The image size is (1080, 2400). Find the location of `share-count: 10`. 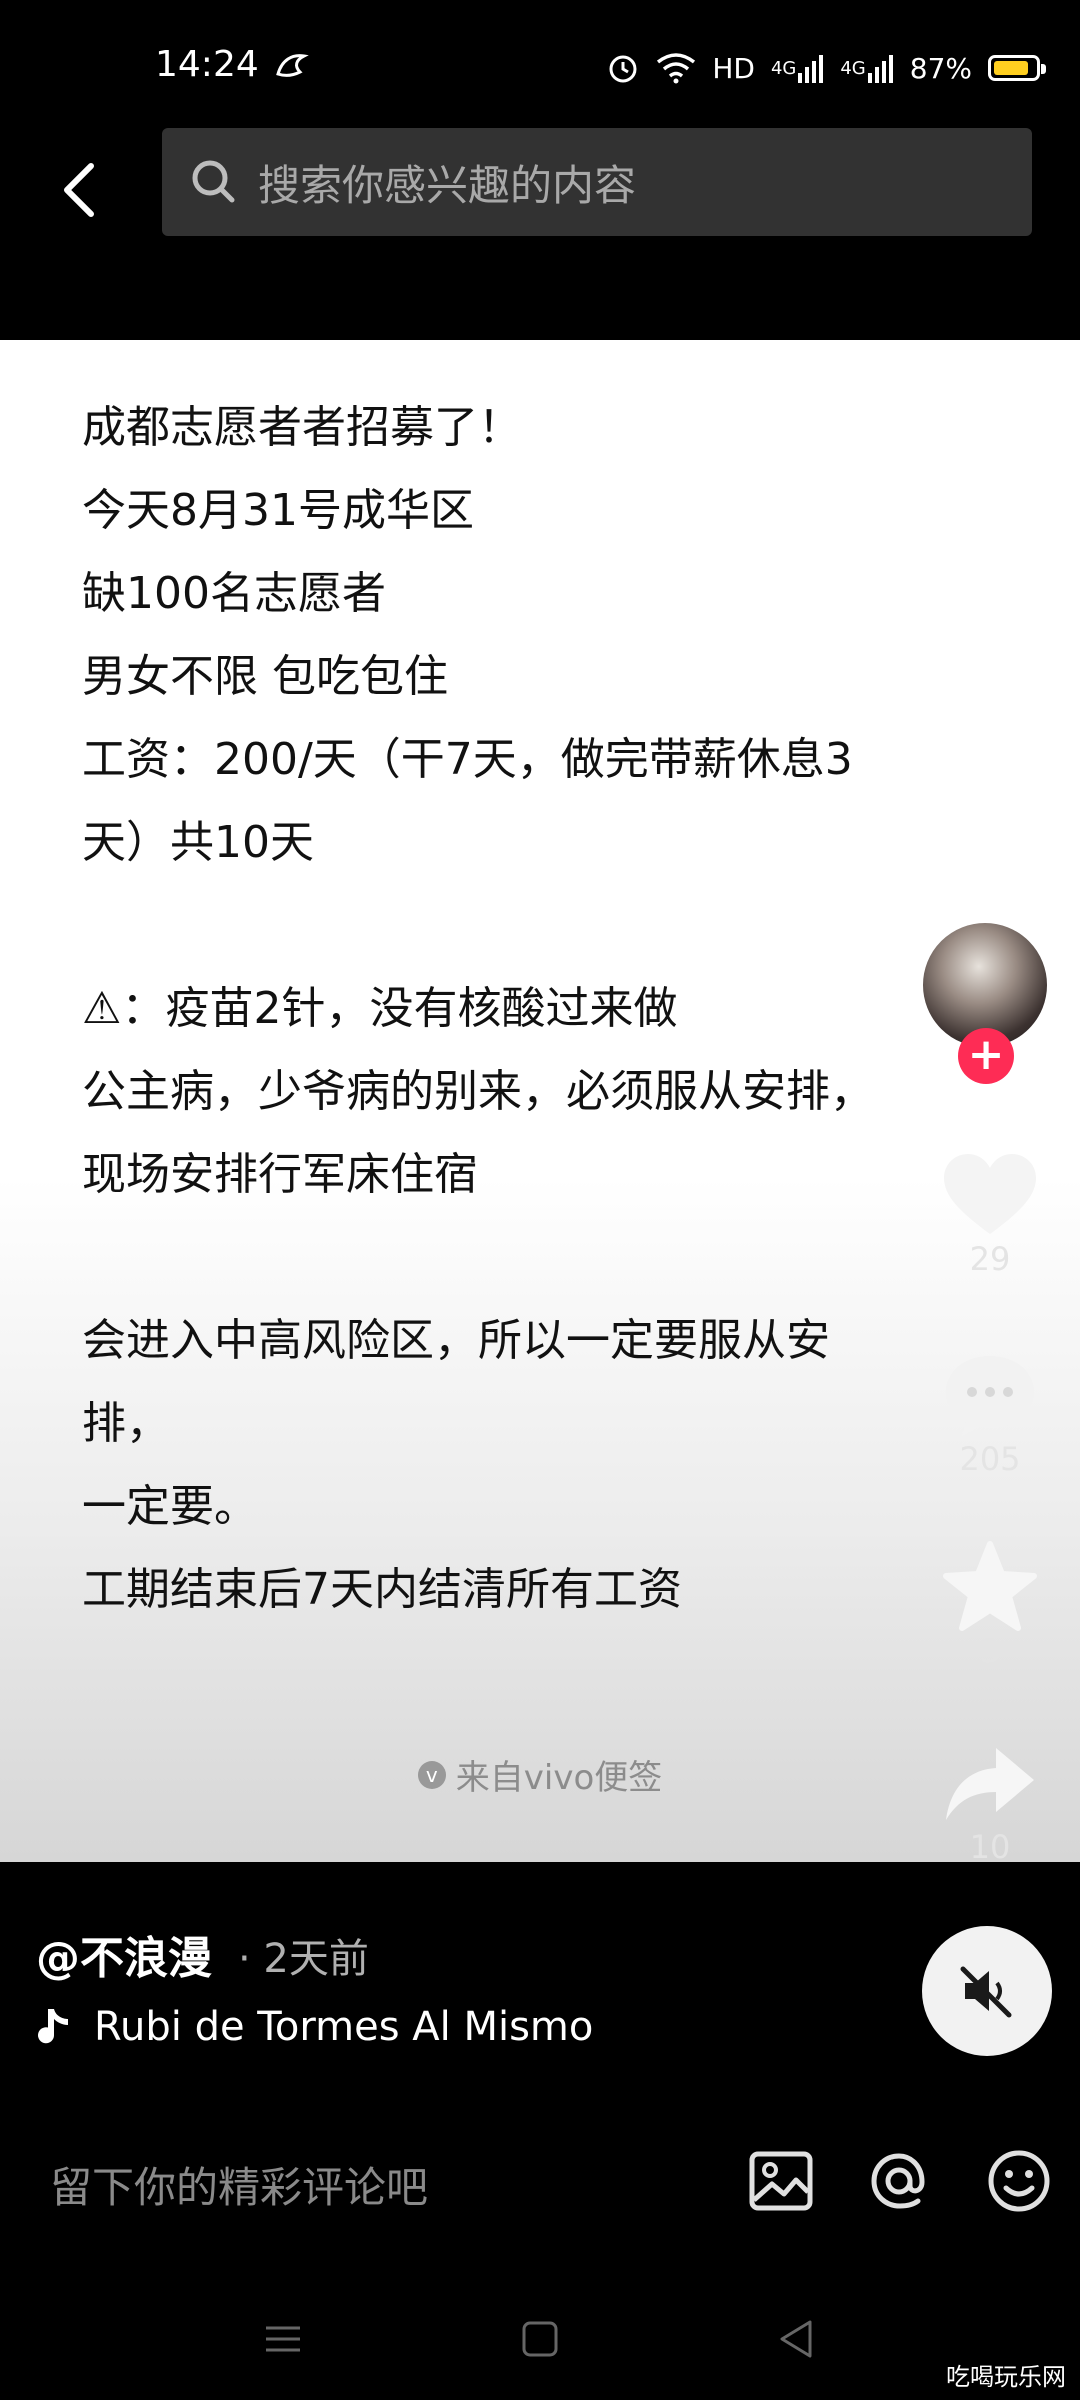

share-count: 10 is located at coordinates (990, 1847).